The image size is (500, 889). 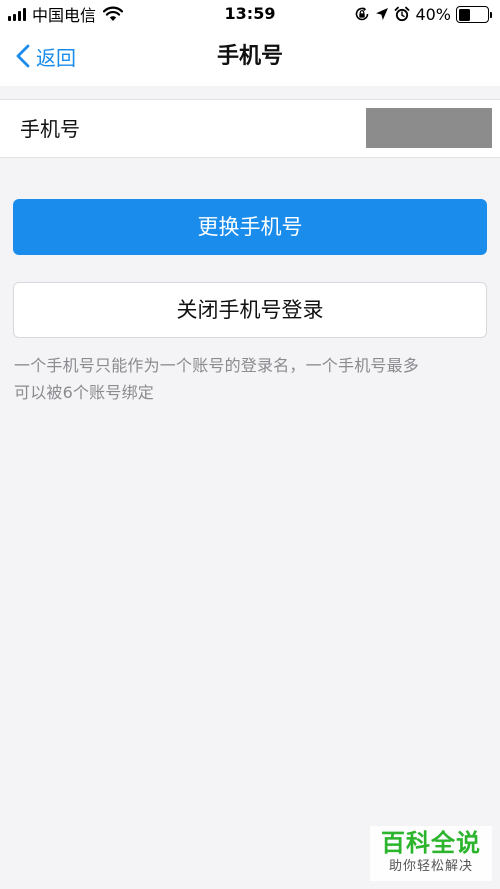 I want to click on watermark-logo: 百科全说 助你轻松解决, so click(x=431, y=853).